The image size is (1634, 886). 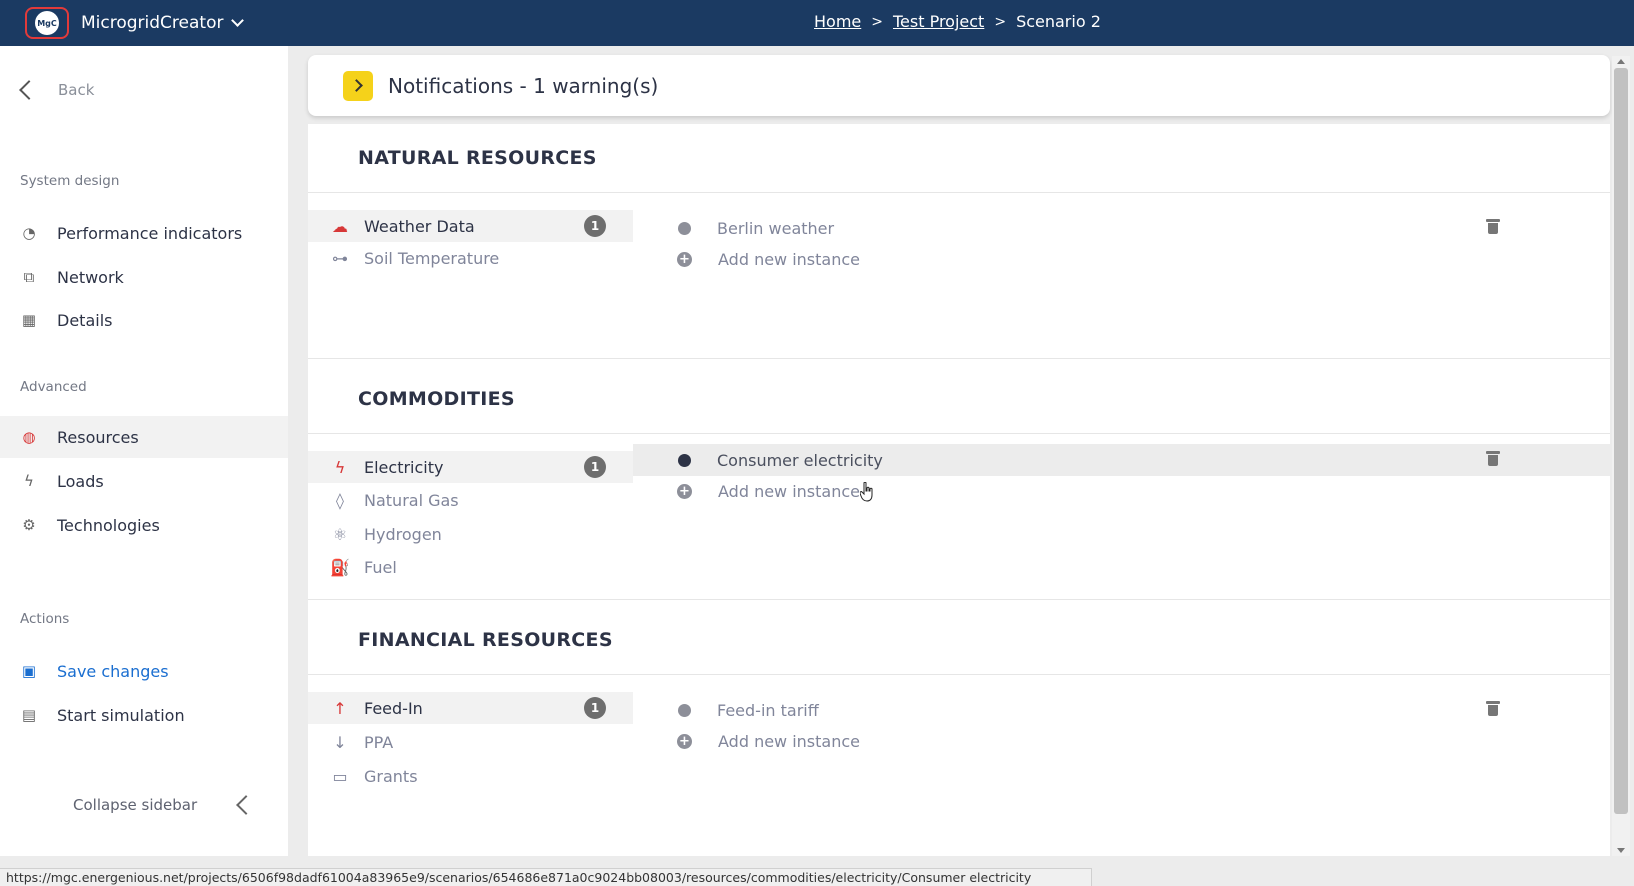 I want to click on scroll-down-icon, so click(x=1621, y=850).